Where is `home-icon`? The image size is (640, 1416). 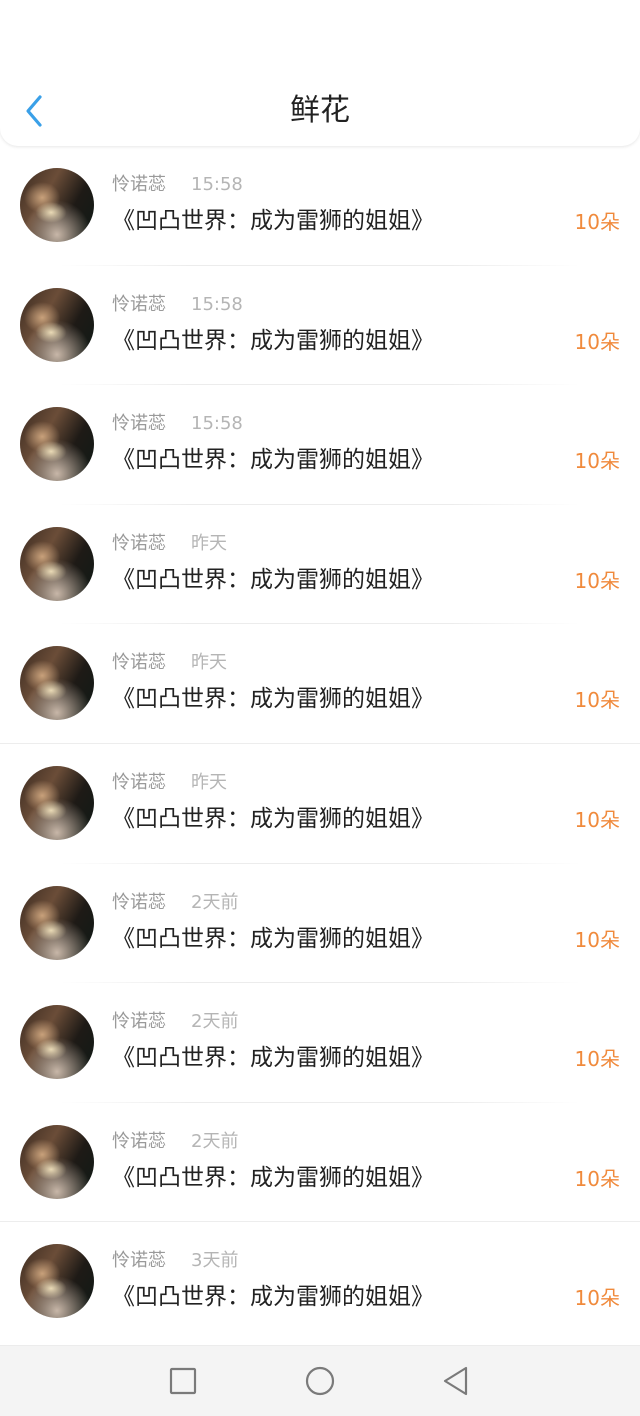
home-icon is located at coordinates (320, 1381).